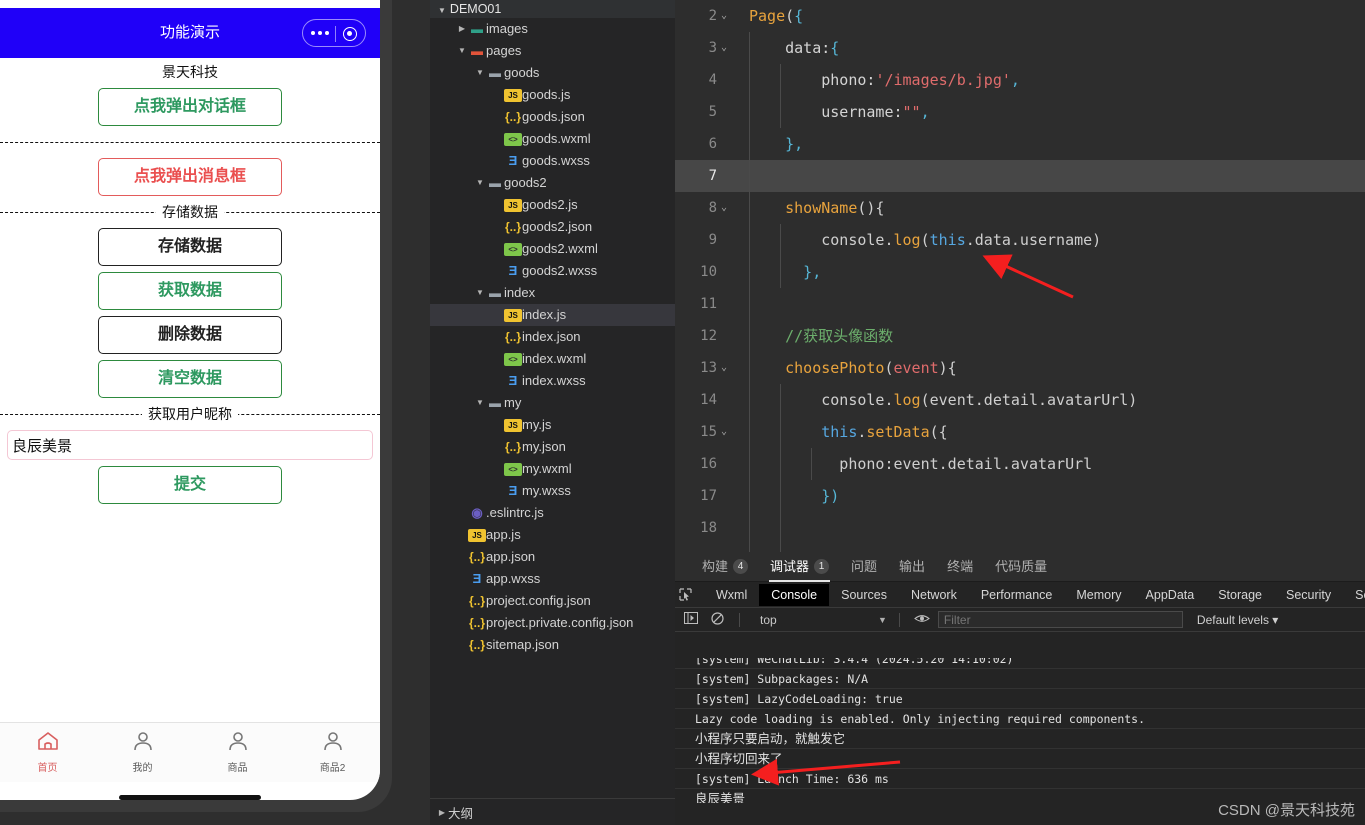 This screenshot has width=1365, height=825. What do you see at coordinates (552, 381) in the screenshot?
I see `file-tree-item: Ǝindex.wxss` at bounding box center [552, 381].